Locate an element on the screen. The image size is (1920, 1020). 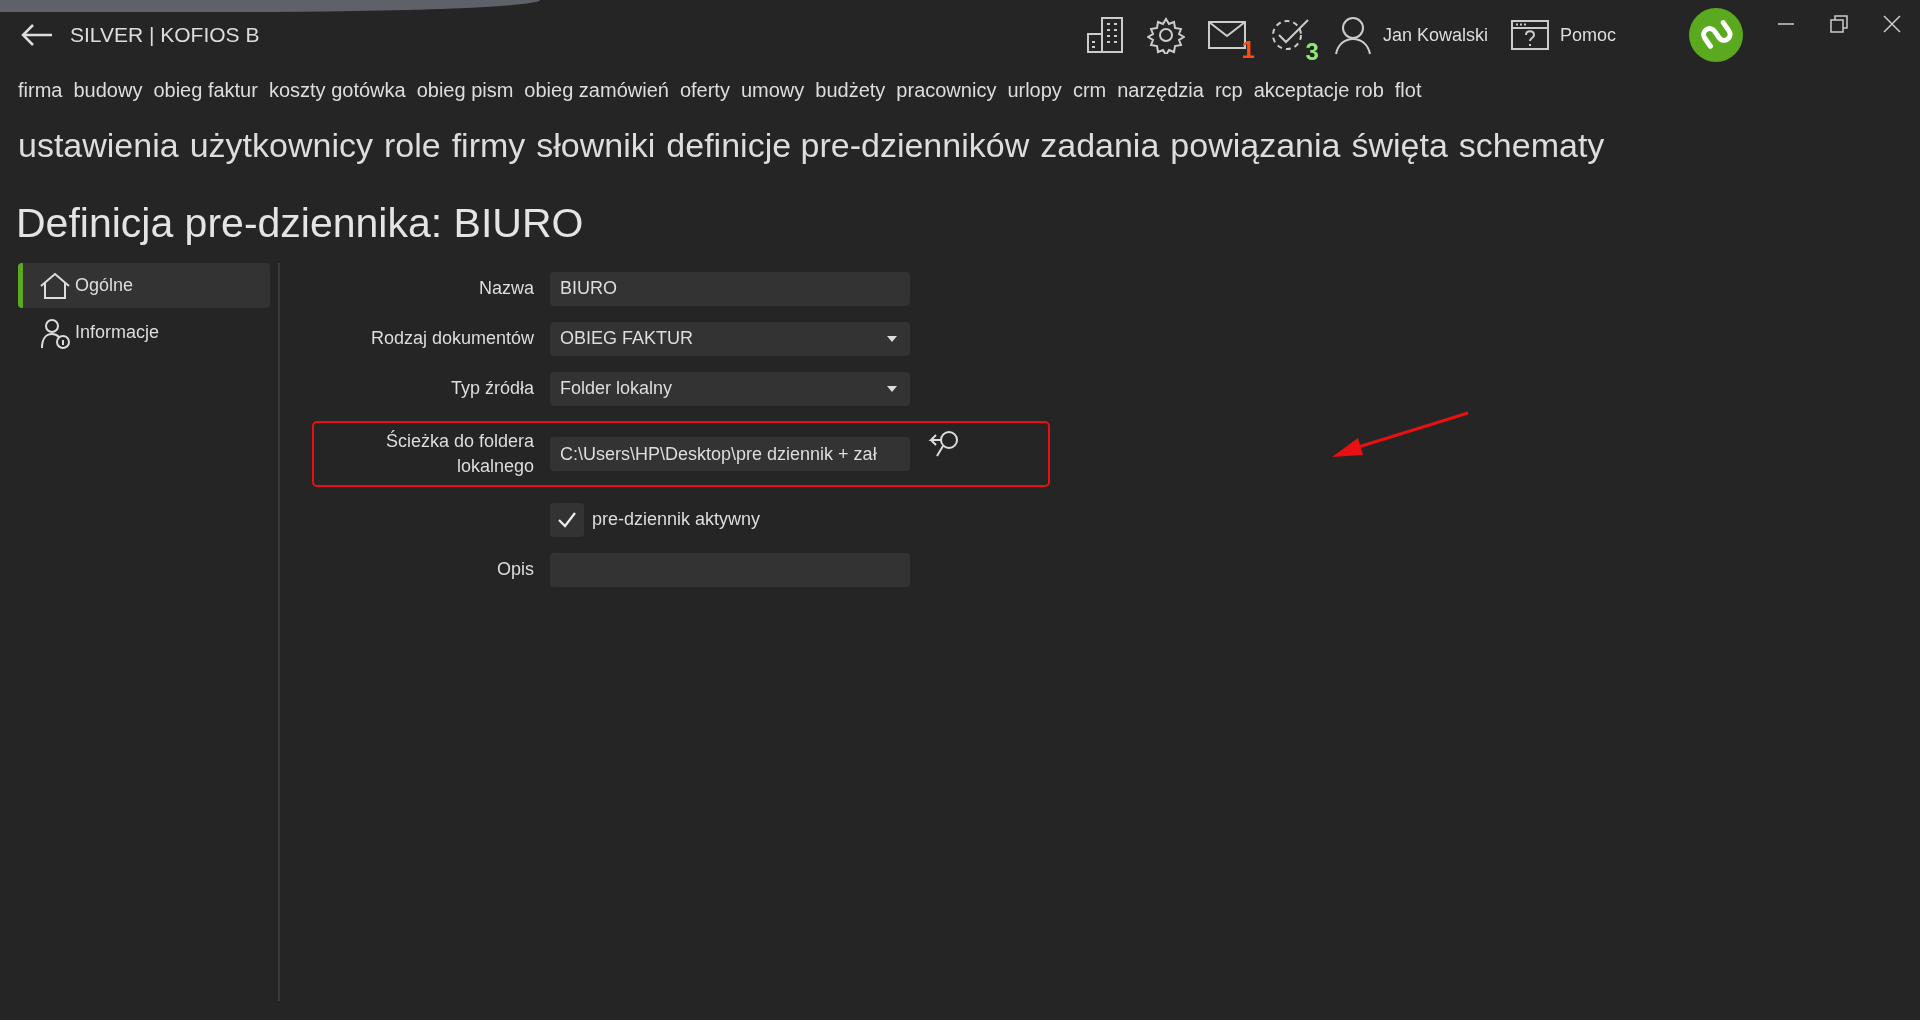
menu-item: obieg faktur is located at coordinates (205, 90).